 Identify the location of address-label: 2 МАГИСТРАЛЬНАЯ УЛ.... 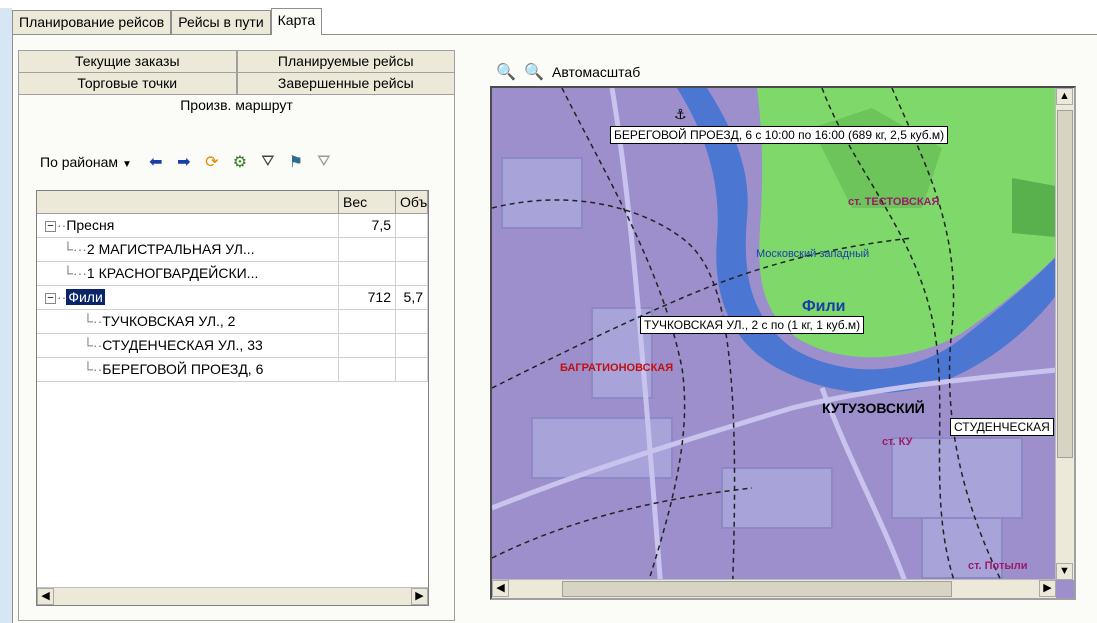
(170, 249).